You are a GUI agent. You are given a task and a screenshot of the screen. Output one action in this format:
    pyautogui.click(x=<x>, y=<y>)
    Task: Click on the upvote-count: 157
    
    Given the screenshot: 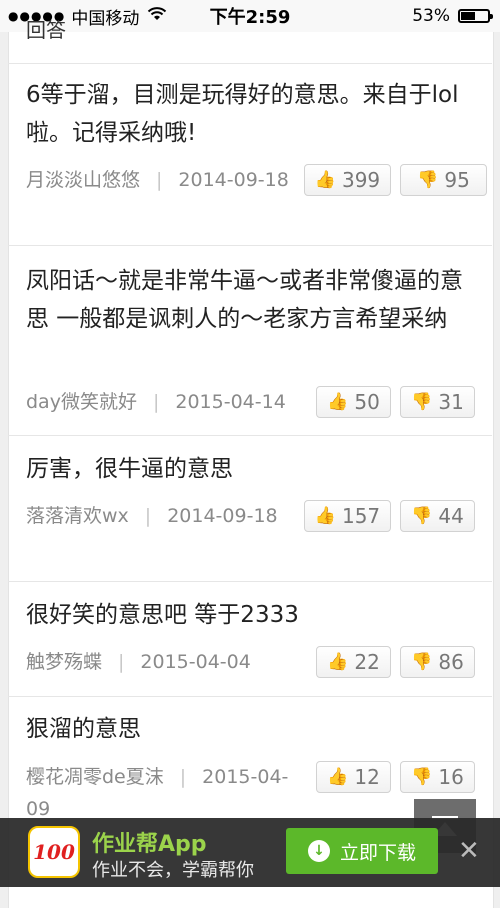 What is the action you would take?
    pyautogui.click(x=361, y=516)
    